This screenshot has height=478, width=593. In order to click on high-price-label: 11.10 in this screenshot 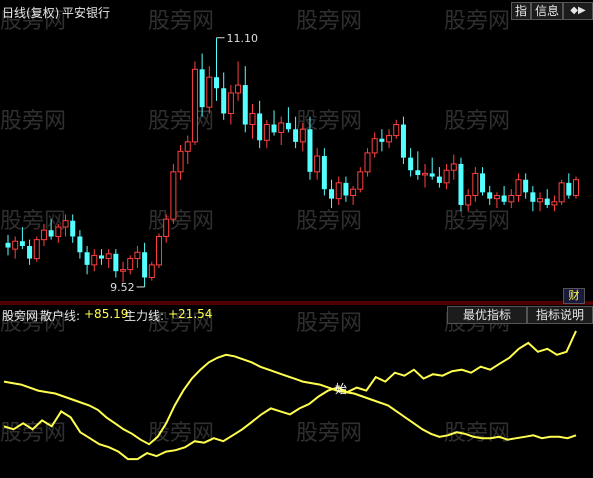, I will do `click(243, 38)`.